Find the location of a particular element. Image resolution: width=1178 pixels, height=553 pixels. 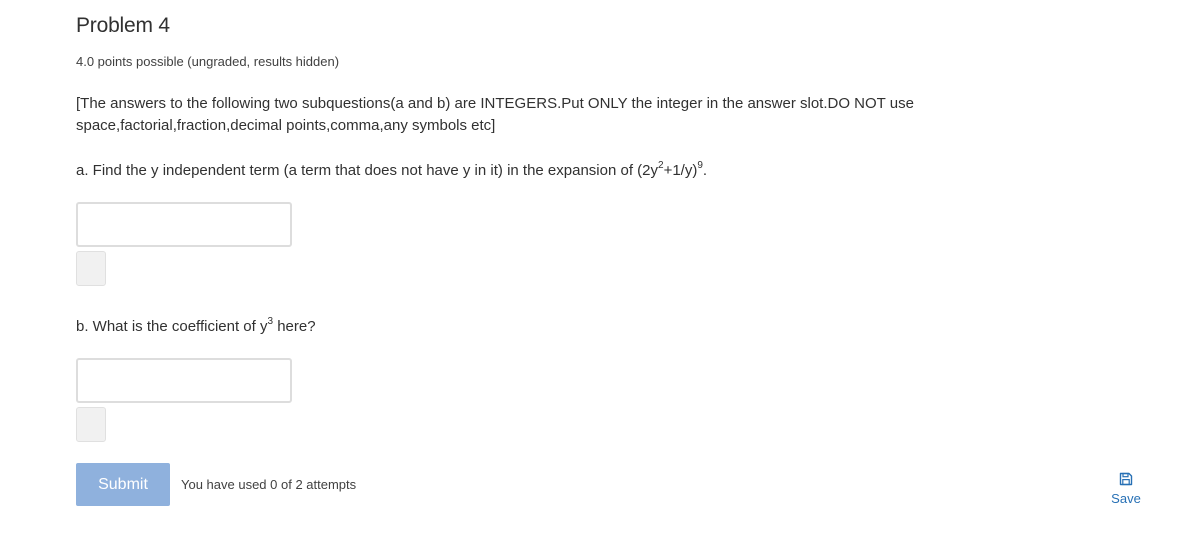

save-button: Save is located at coordinates (1126, 491).